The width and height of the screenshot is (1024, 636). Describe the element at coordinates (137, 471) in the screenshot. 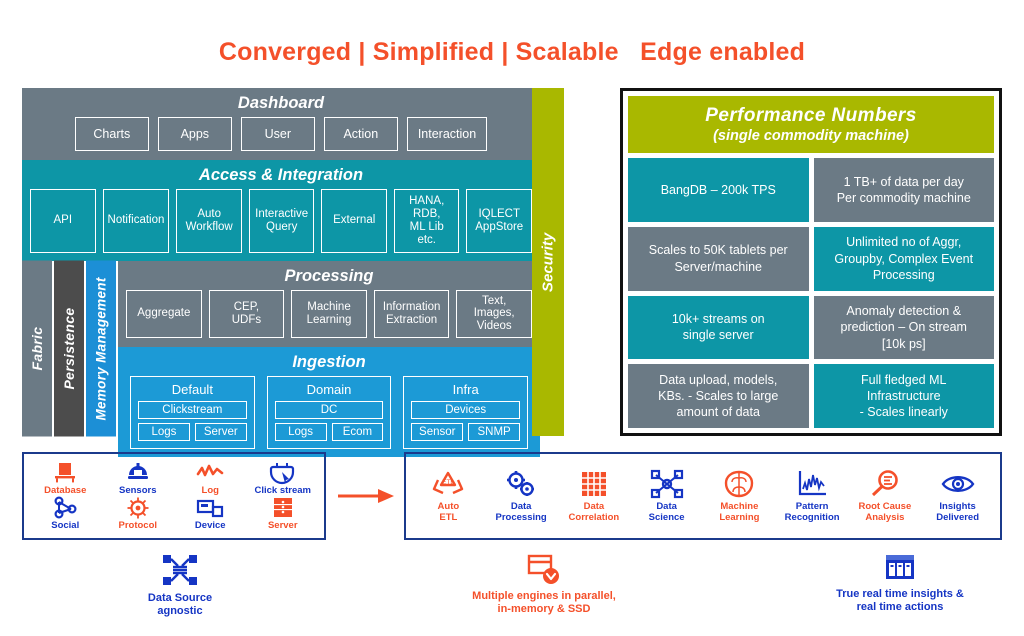

I see `sensor-icon` at that location.